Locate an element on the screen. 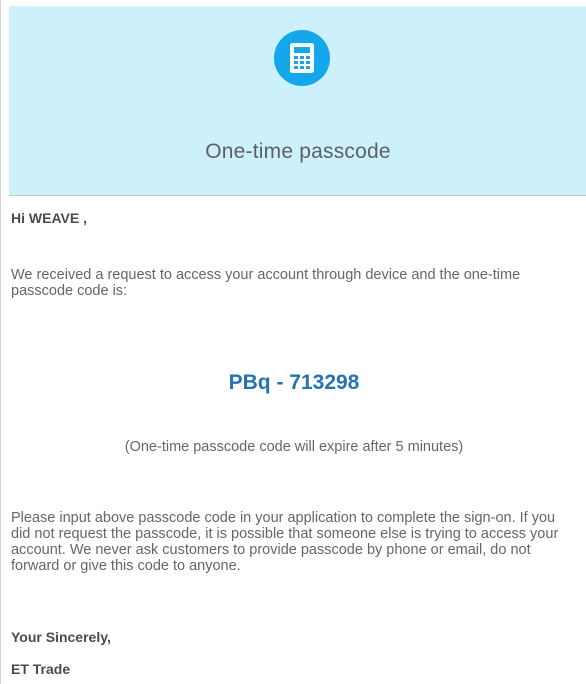  company-name: ET Trade is located at coordinates (41, 669).